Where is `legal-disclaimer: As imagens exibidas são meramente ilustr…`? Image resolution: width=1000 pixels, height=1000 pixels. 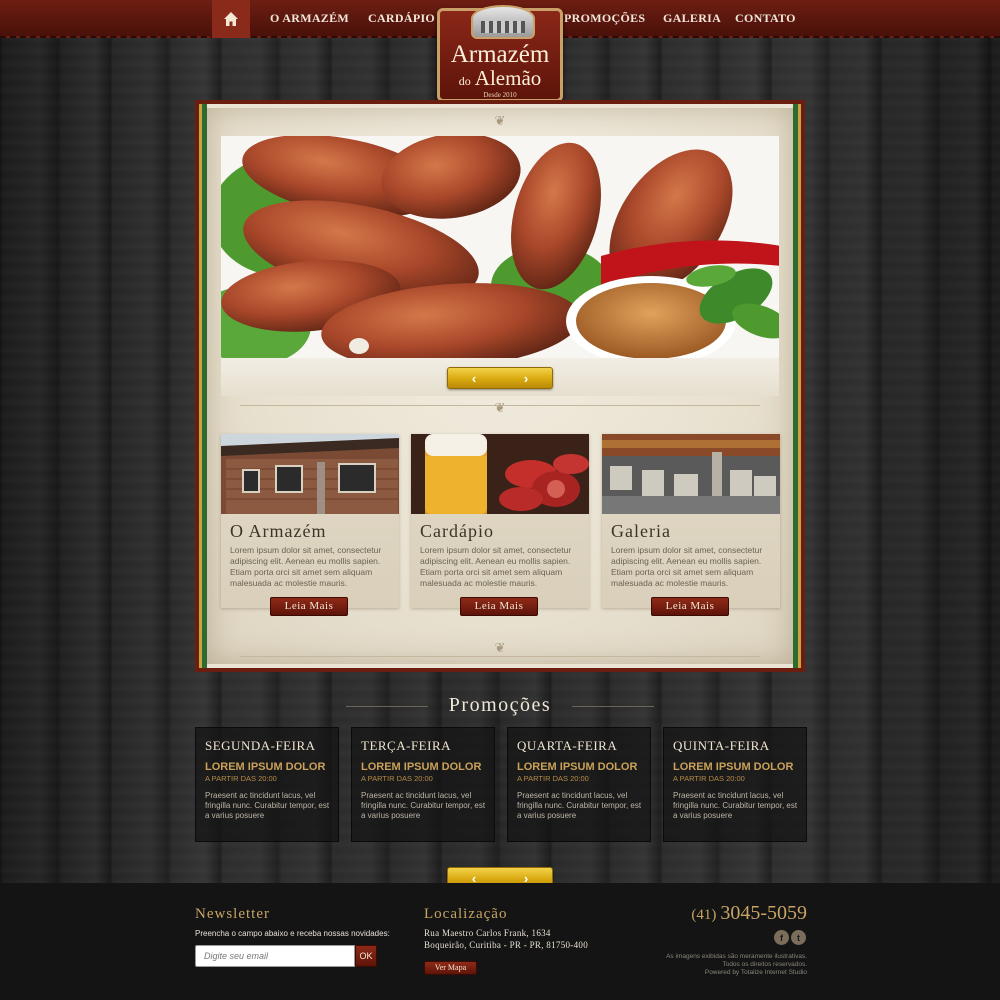 legal-disclaimer: As imagens exibidas são meramente ilustr… is located at coordinates (736, 956).